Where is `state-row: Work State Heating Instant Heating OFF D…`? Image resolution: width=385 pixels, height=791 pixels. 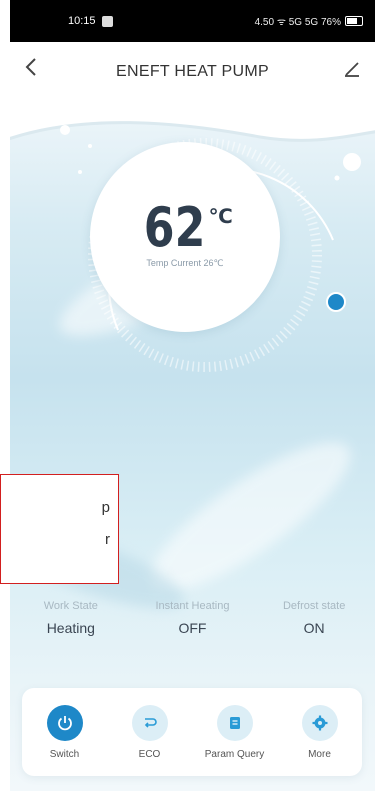 state-row: Work State Heating Instant Heating OFF D… is located at coordinates (192, 618).